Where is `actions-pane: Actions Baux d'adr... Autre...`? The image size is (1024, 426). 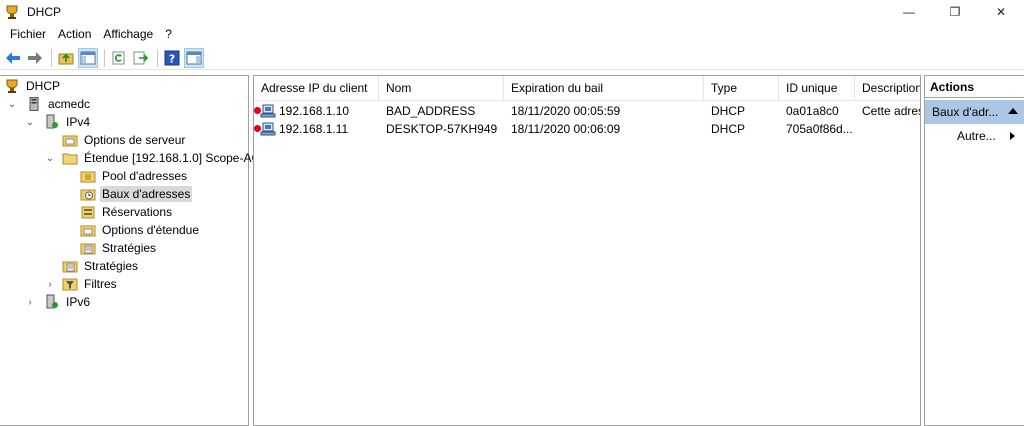
actions-pane: Actions Baux d'adr... Autre... is located at coordinates (974, 250).